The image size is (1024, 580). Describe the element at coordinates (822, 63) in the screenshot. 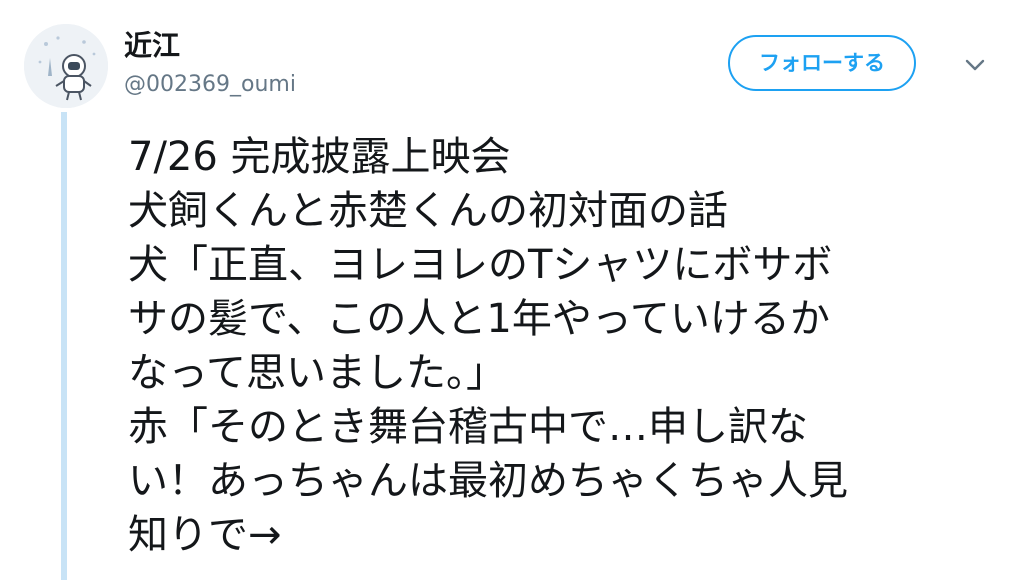

I see `follow-button: フォローする` at that location.